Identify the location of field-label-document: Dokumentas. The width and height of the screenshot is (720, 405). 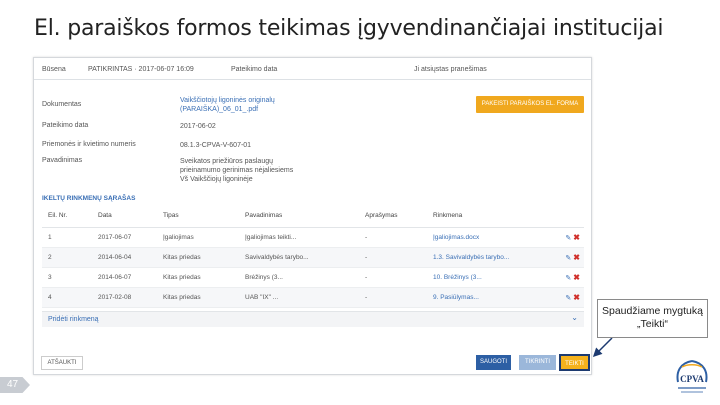
(62, 104).